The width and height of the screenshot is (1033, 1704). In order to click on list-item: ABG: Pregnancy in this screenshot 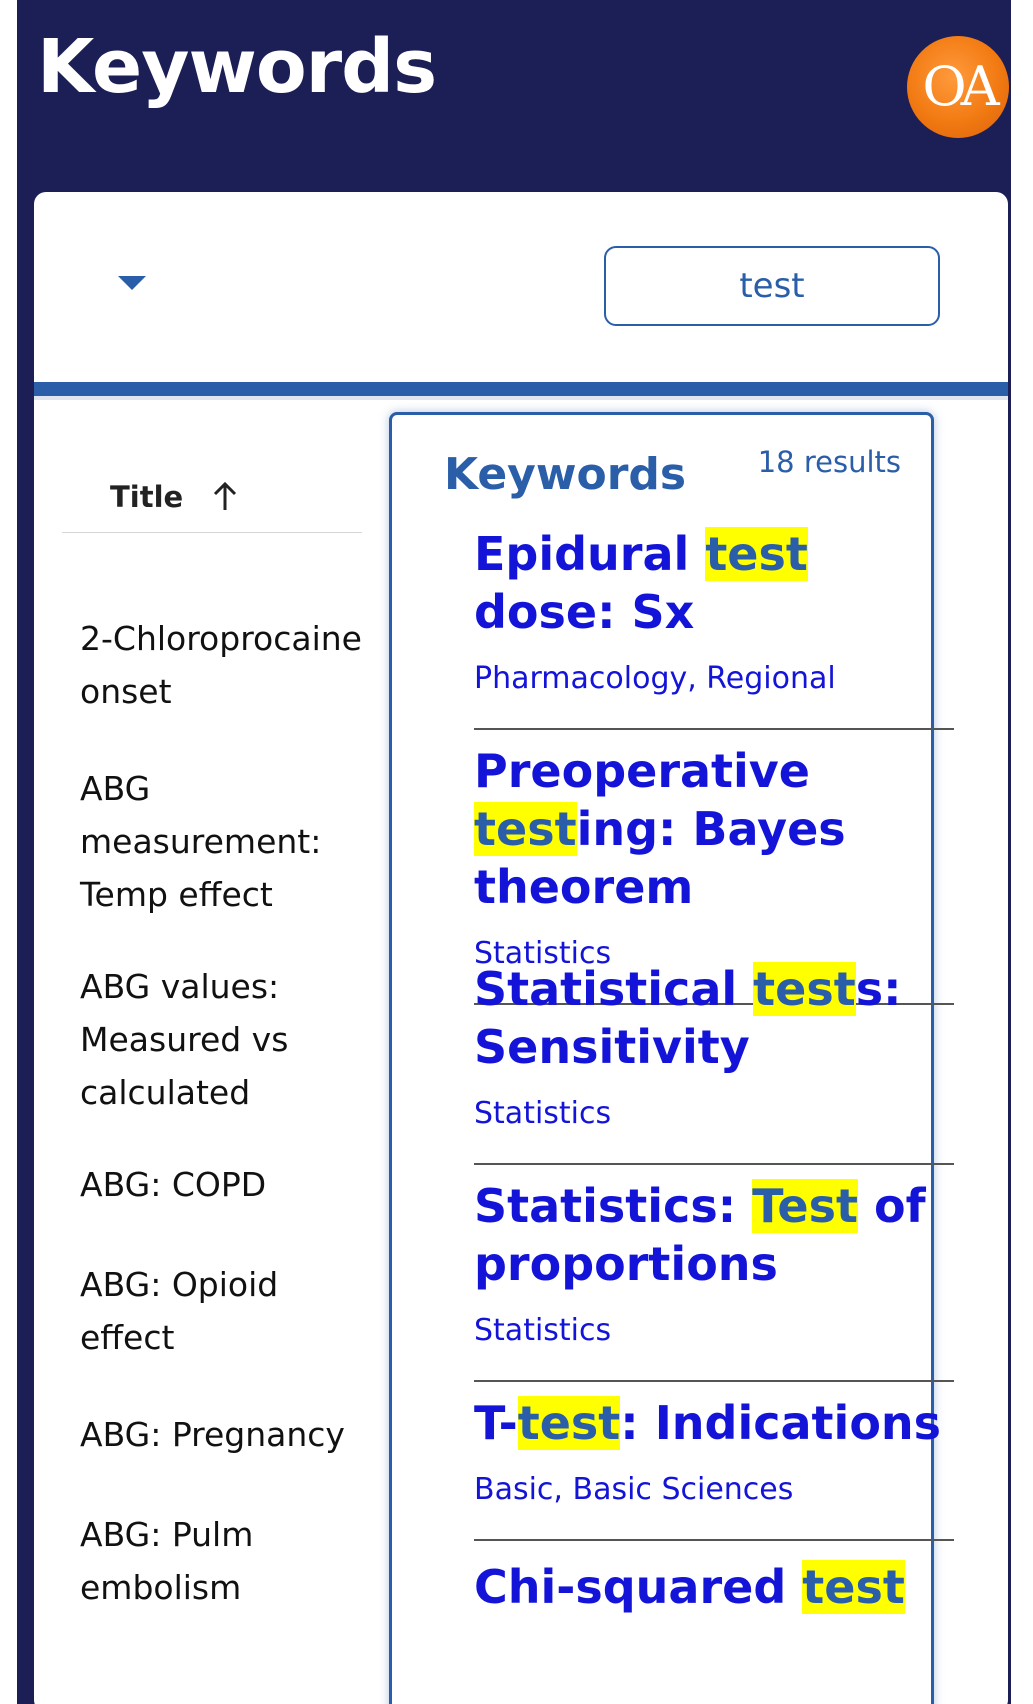, I will do `click(225, 1434)`.